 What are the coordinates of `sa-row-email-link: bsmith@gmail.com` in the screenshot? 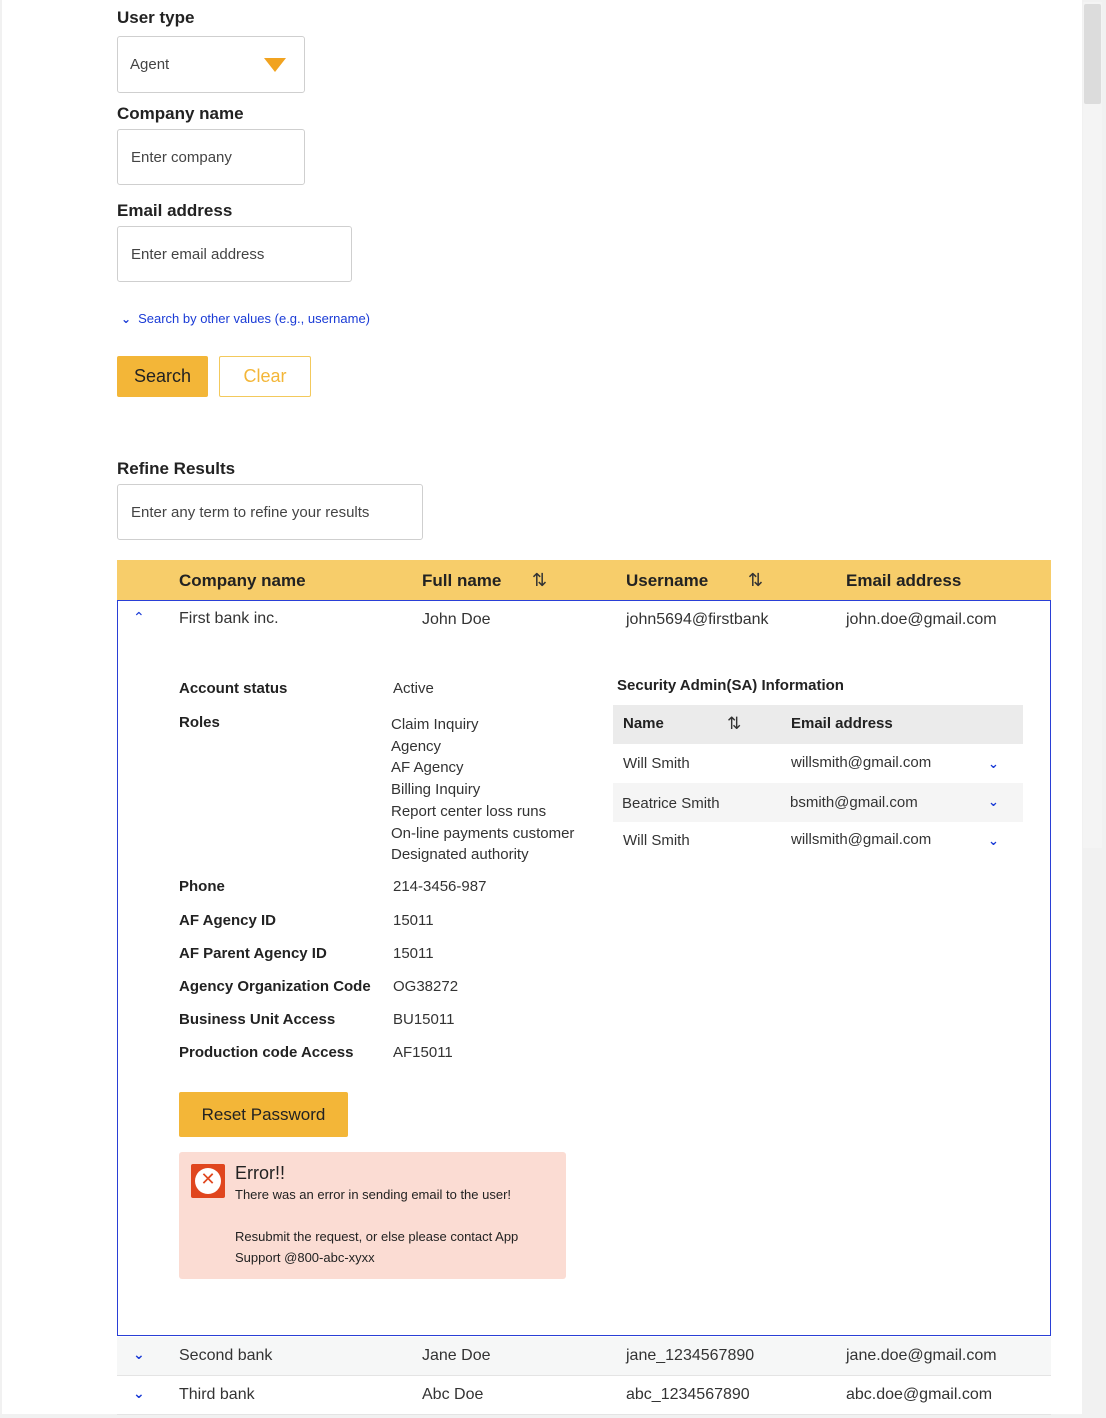 It's located at (854, 802).